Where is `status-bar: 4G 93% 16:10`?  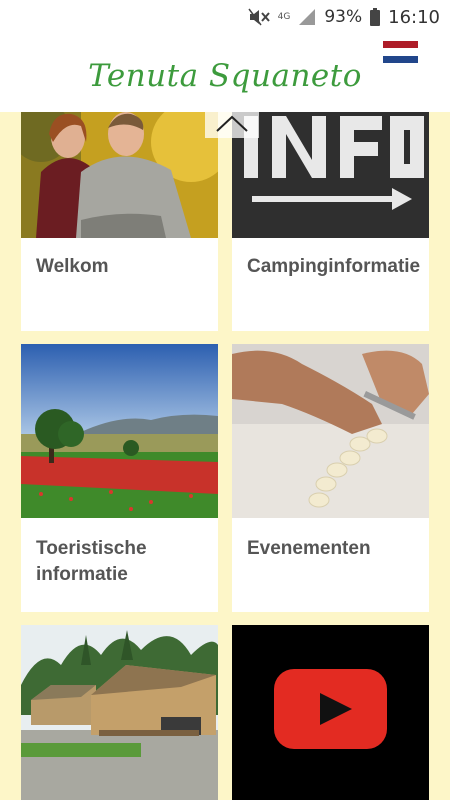
status-bar: 4G 93% 16:10 is located at coordinates (225, 17).